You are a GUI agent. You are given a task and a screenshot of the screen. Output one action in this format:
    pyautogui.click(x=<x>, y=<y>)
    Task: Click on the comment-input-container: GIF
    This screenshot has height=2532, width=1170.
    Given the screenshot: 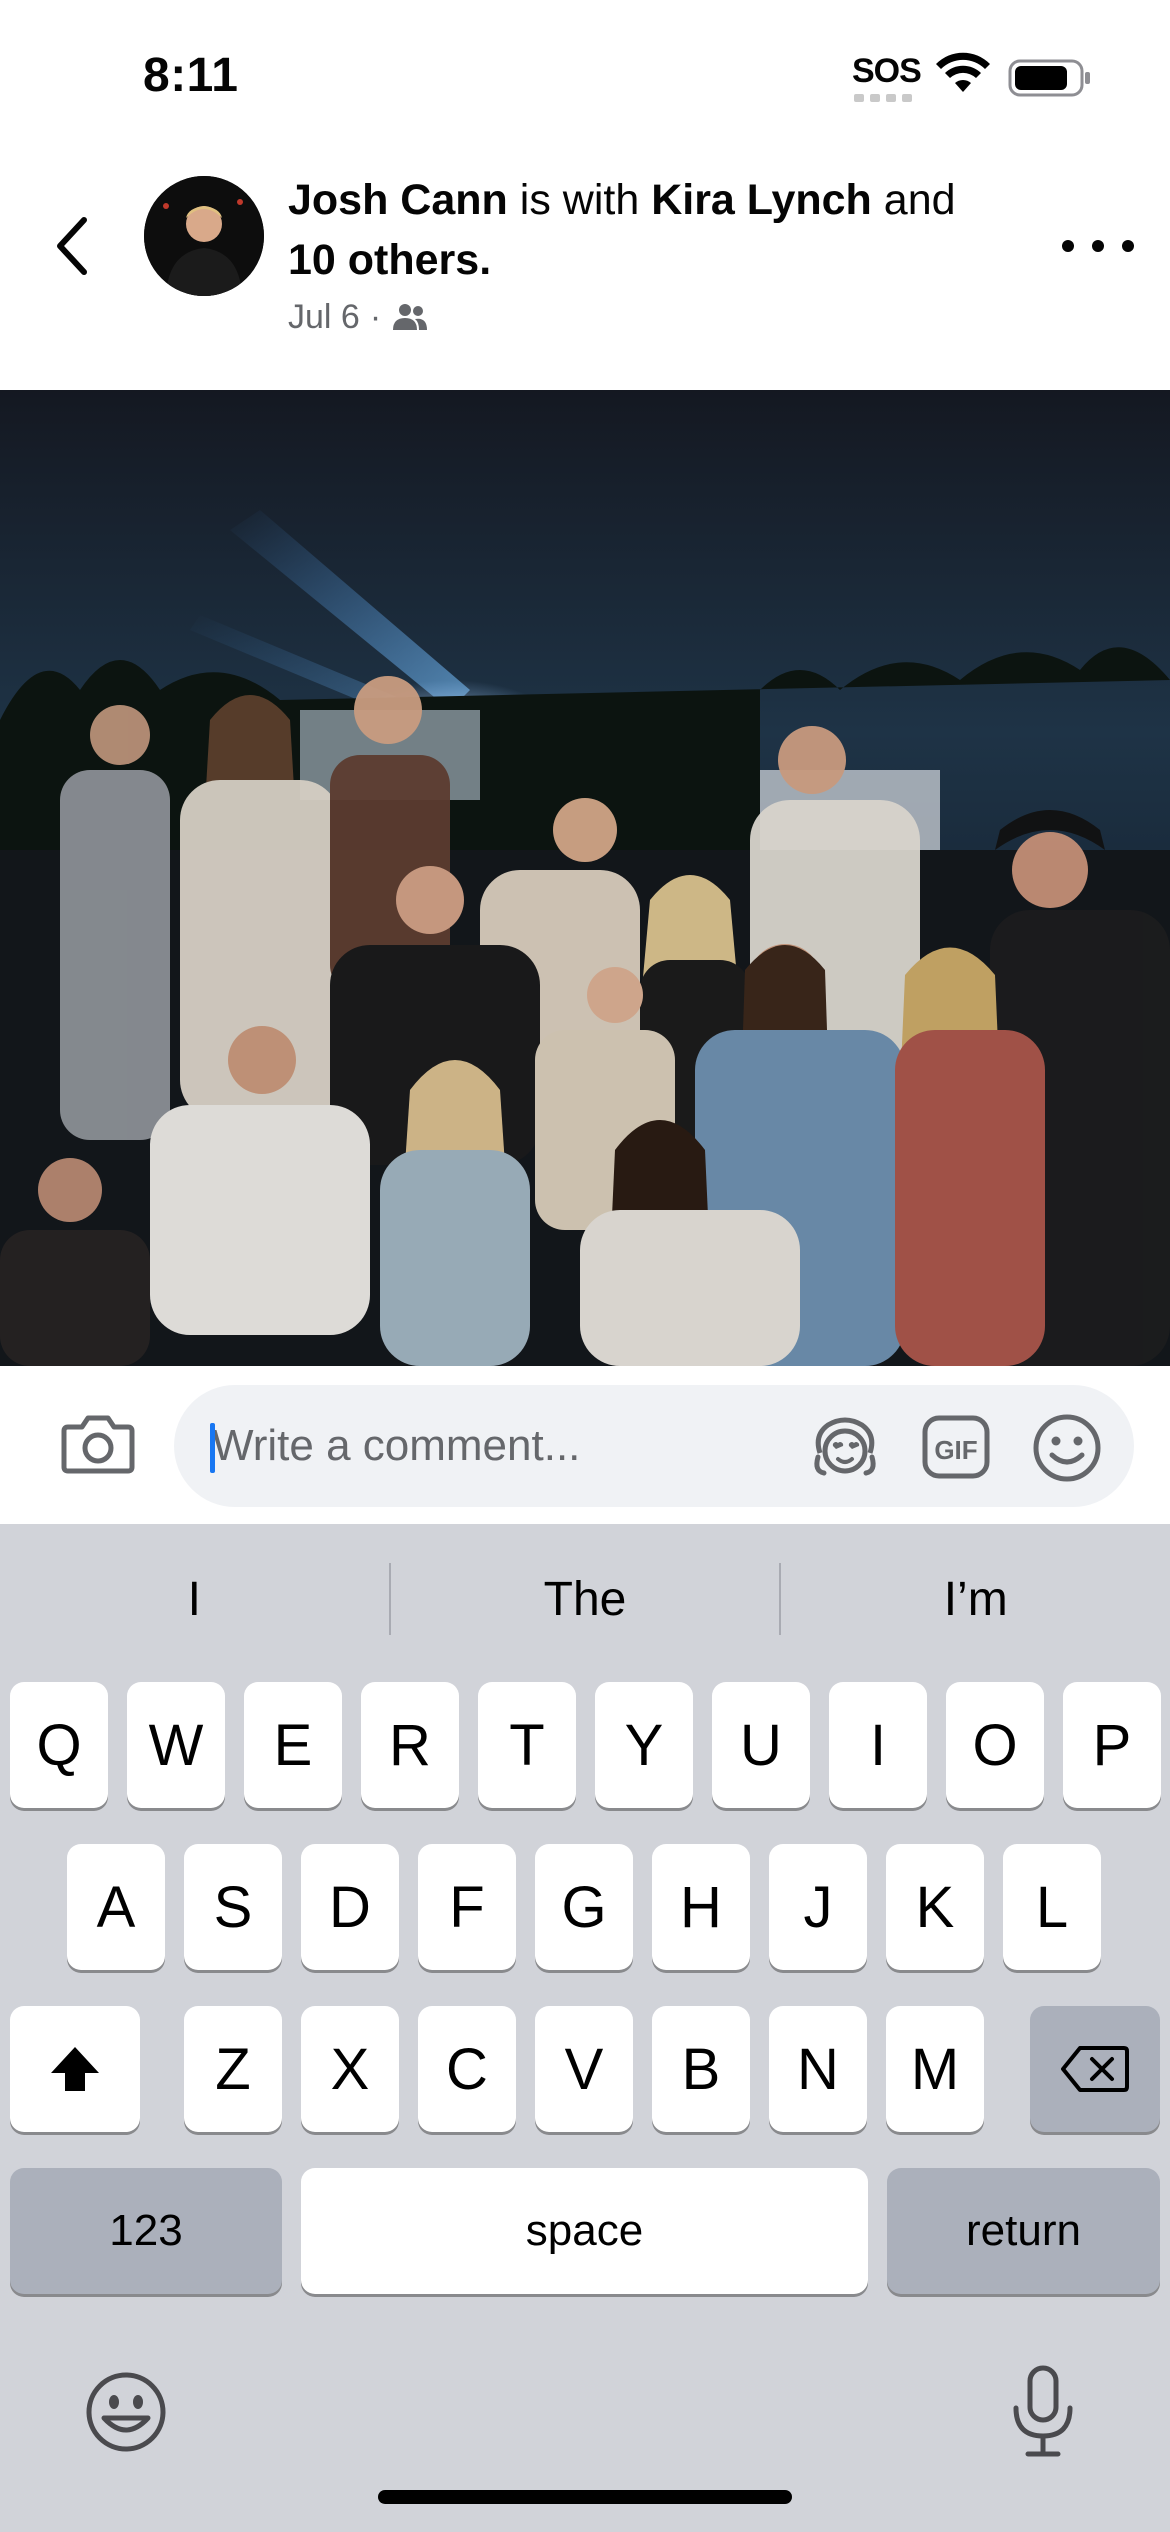 What is the action you would take?
    pyautogui.click(x=654, y=1446)
    